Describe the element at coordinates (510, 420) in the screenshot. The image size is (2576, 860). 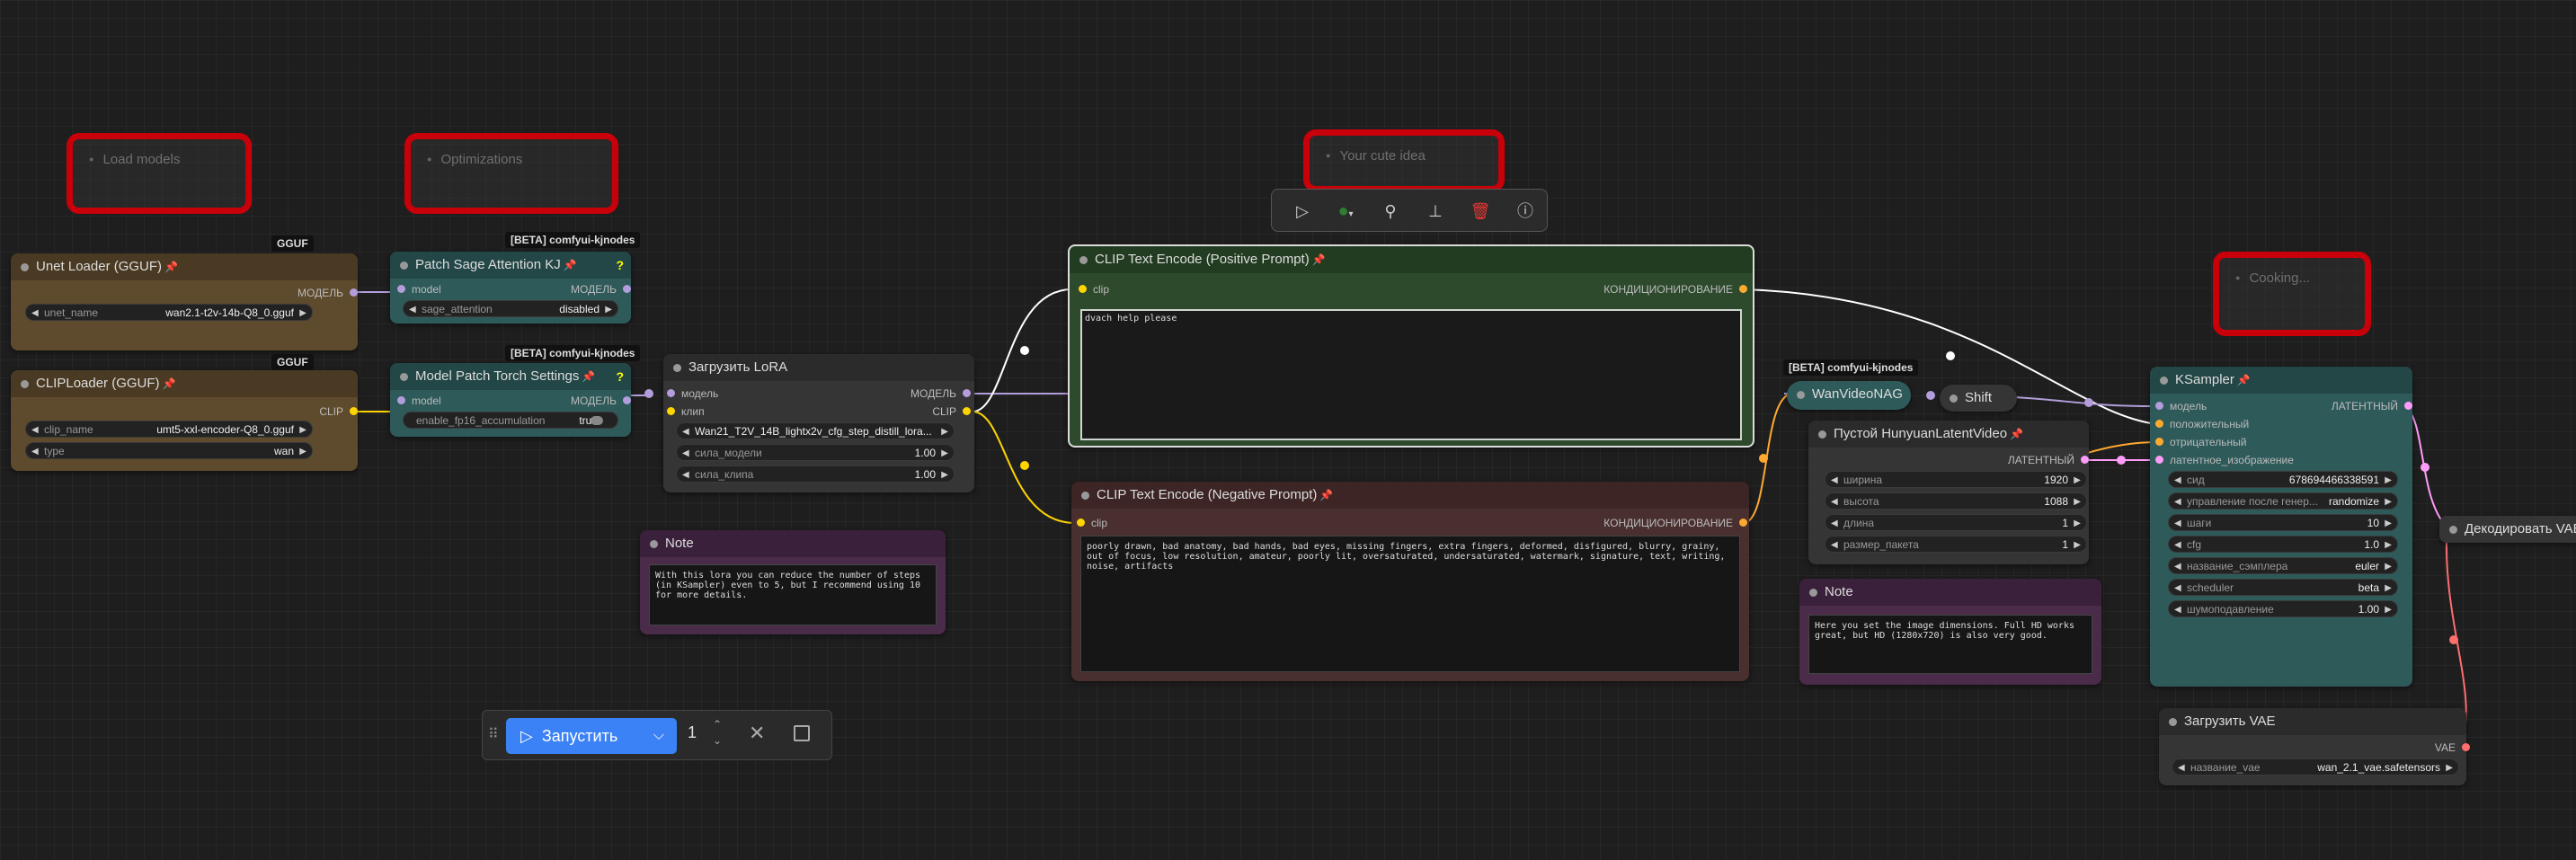
I see `fp16-accumulation-toggle: enable_fp16_accumulation true` at that location.